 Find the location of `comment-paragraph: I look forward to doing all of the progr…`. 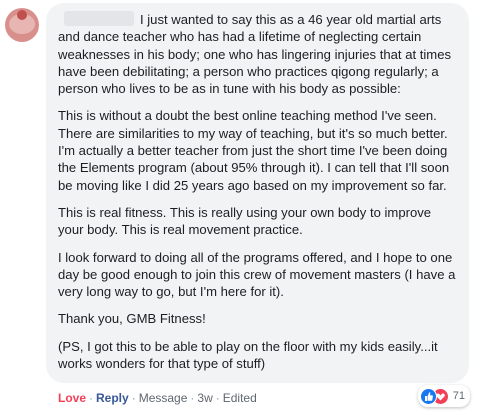

comment-paragraph: I look forward to doing all of the progr… is located at coordinates (257, 274).